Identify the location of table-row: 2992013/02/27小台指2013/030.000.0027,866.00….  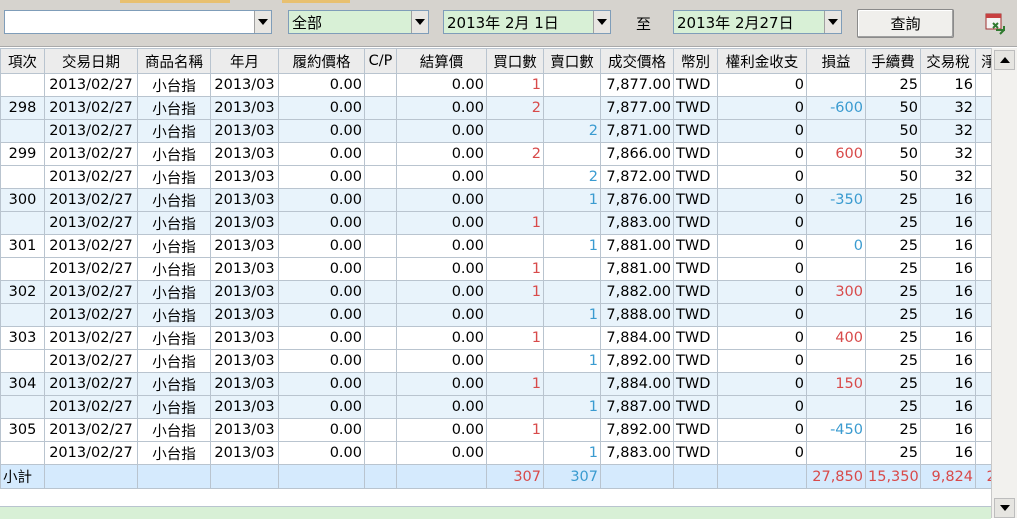
(509, 154).